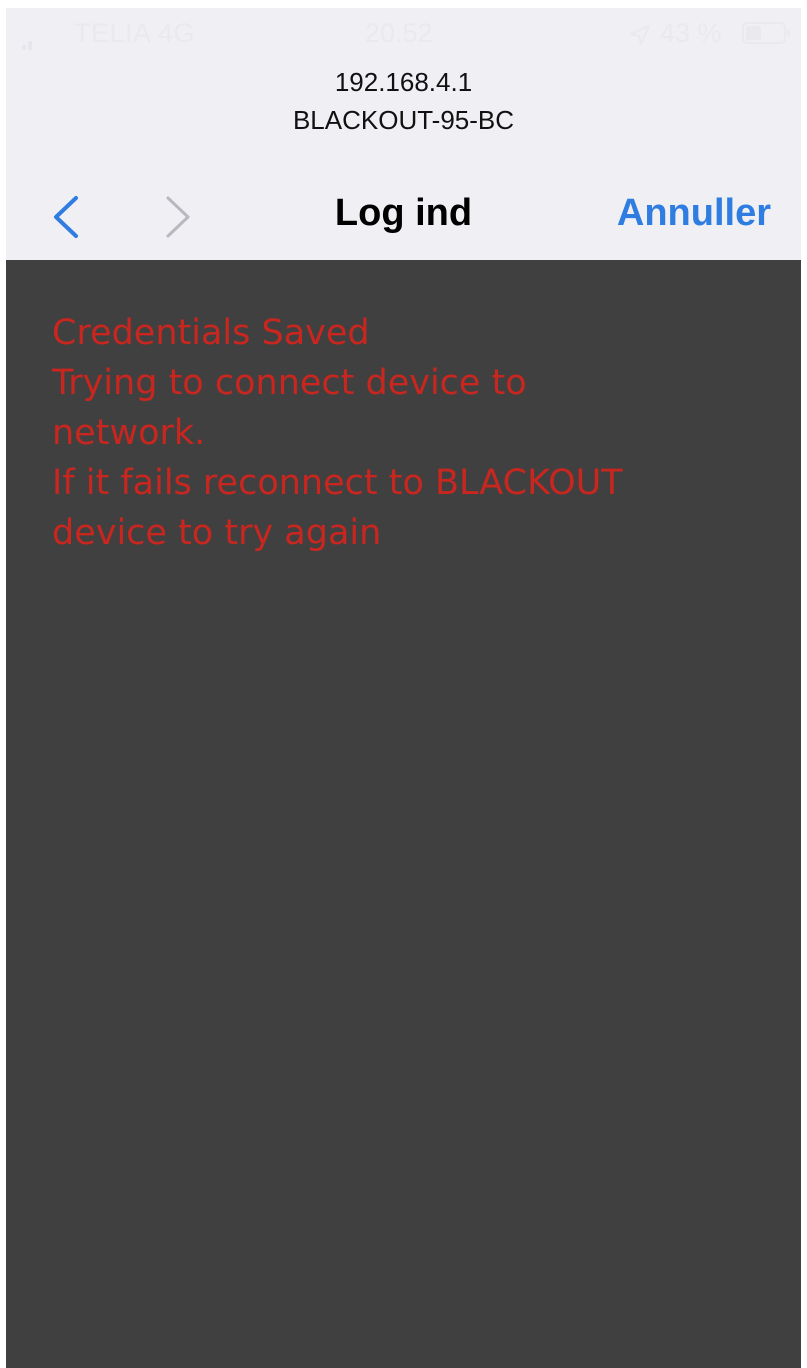 The height and width of the screenshot is (1368, 807). Describe the element at coordinates (211, 333) in the screenshot. I see `message-line: Credentials Saved` at that location.